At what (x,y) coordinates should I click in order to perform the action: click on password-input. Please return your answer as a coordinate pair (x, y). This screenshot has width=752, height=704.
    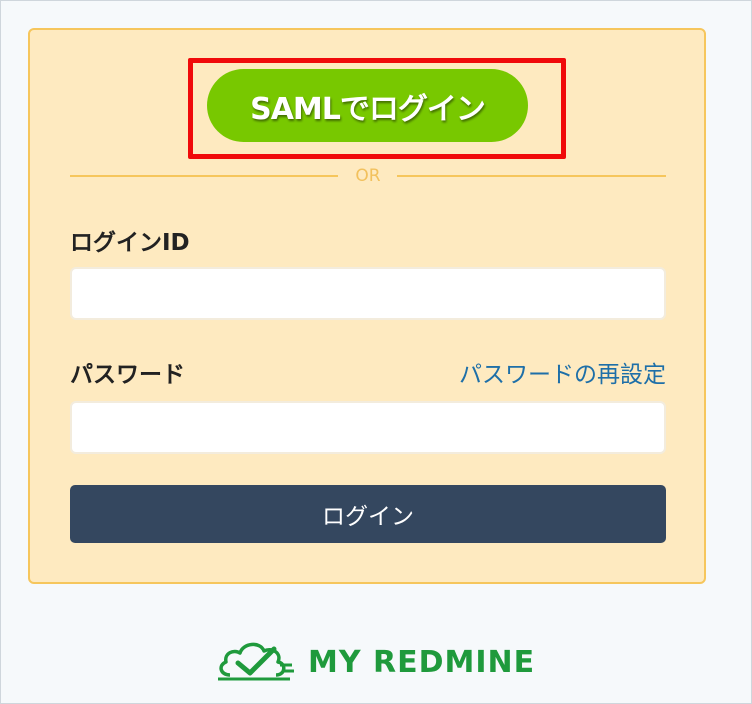
    Looking at the image, I should click on (368, 427).